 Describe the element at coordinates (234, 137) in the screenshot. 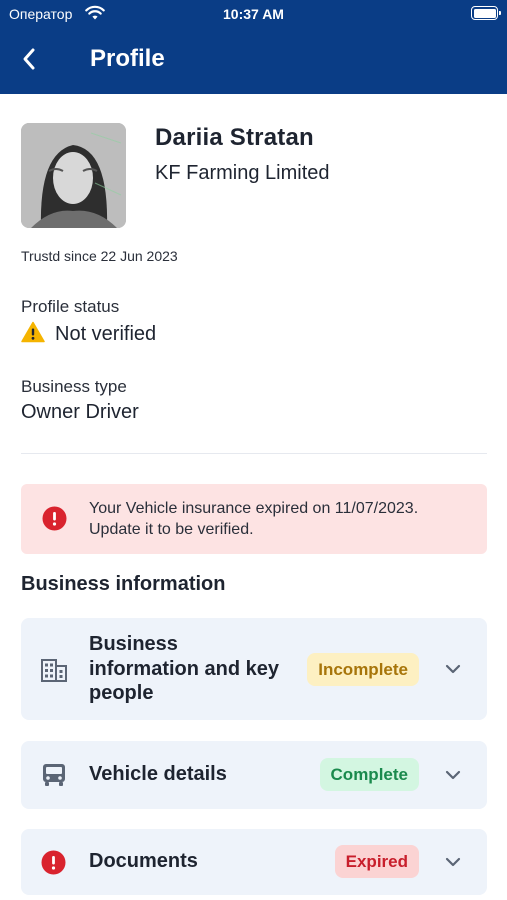

I see `profile-name: Dariia Stratan` at that location.